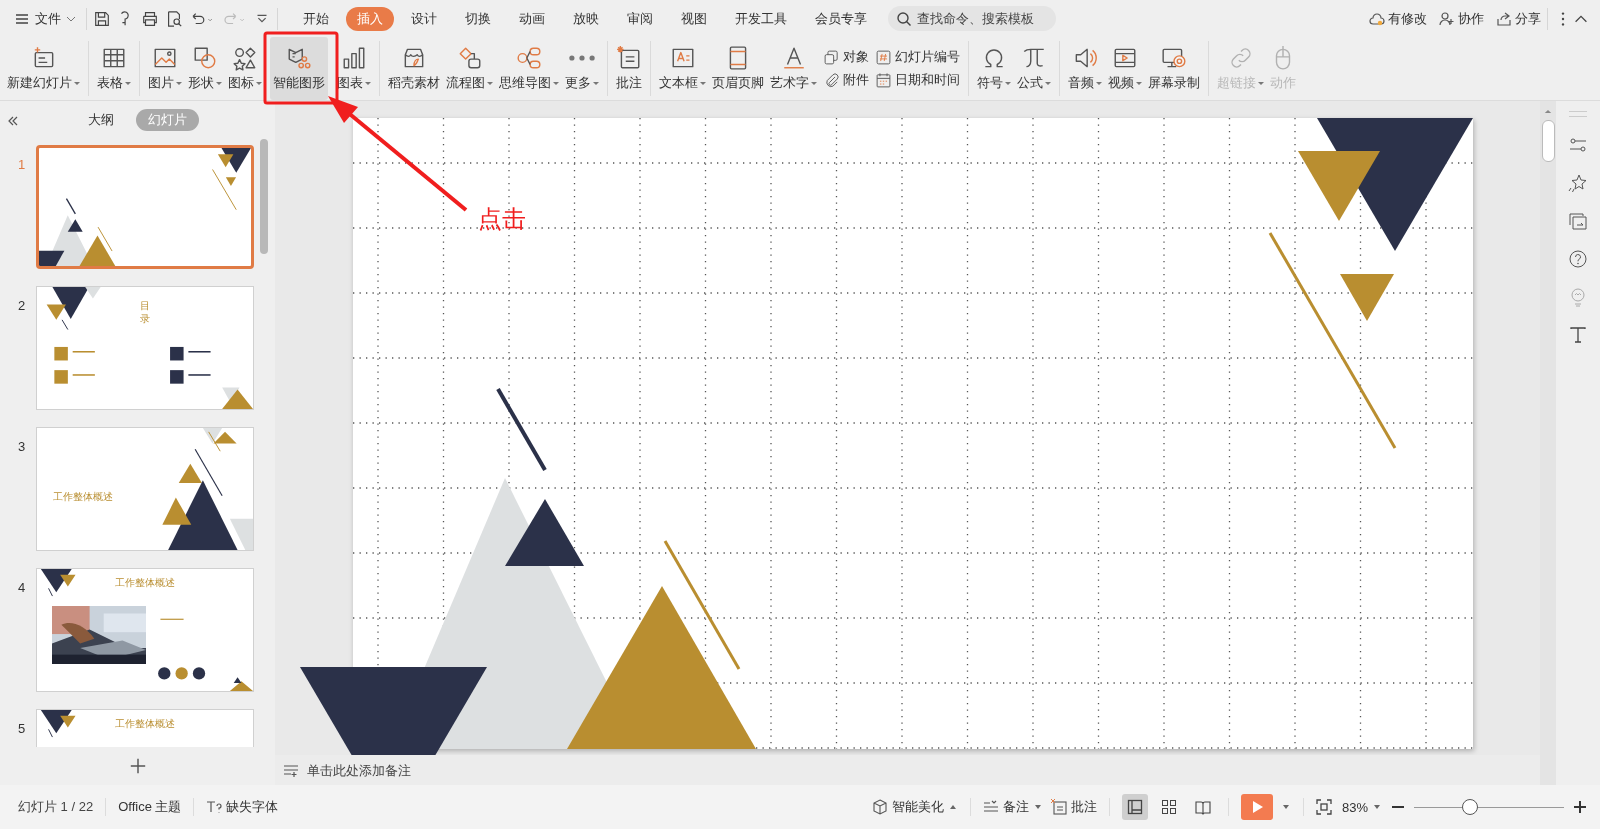  What do you see at coordinates (137, 766) in the screenshot?
I see `add-slide-icon` at bounding box center [137, 766].